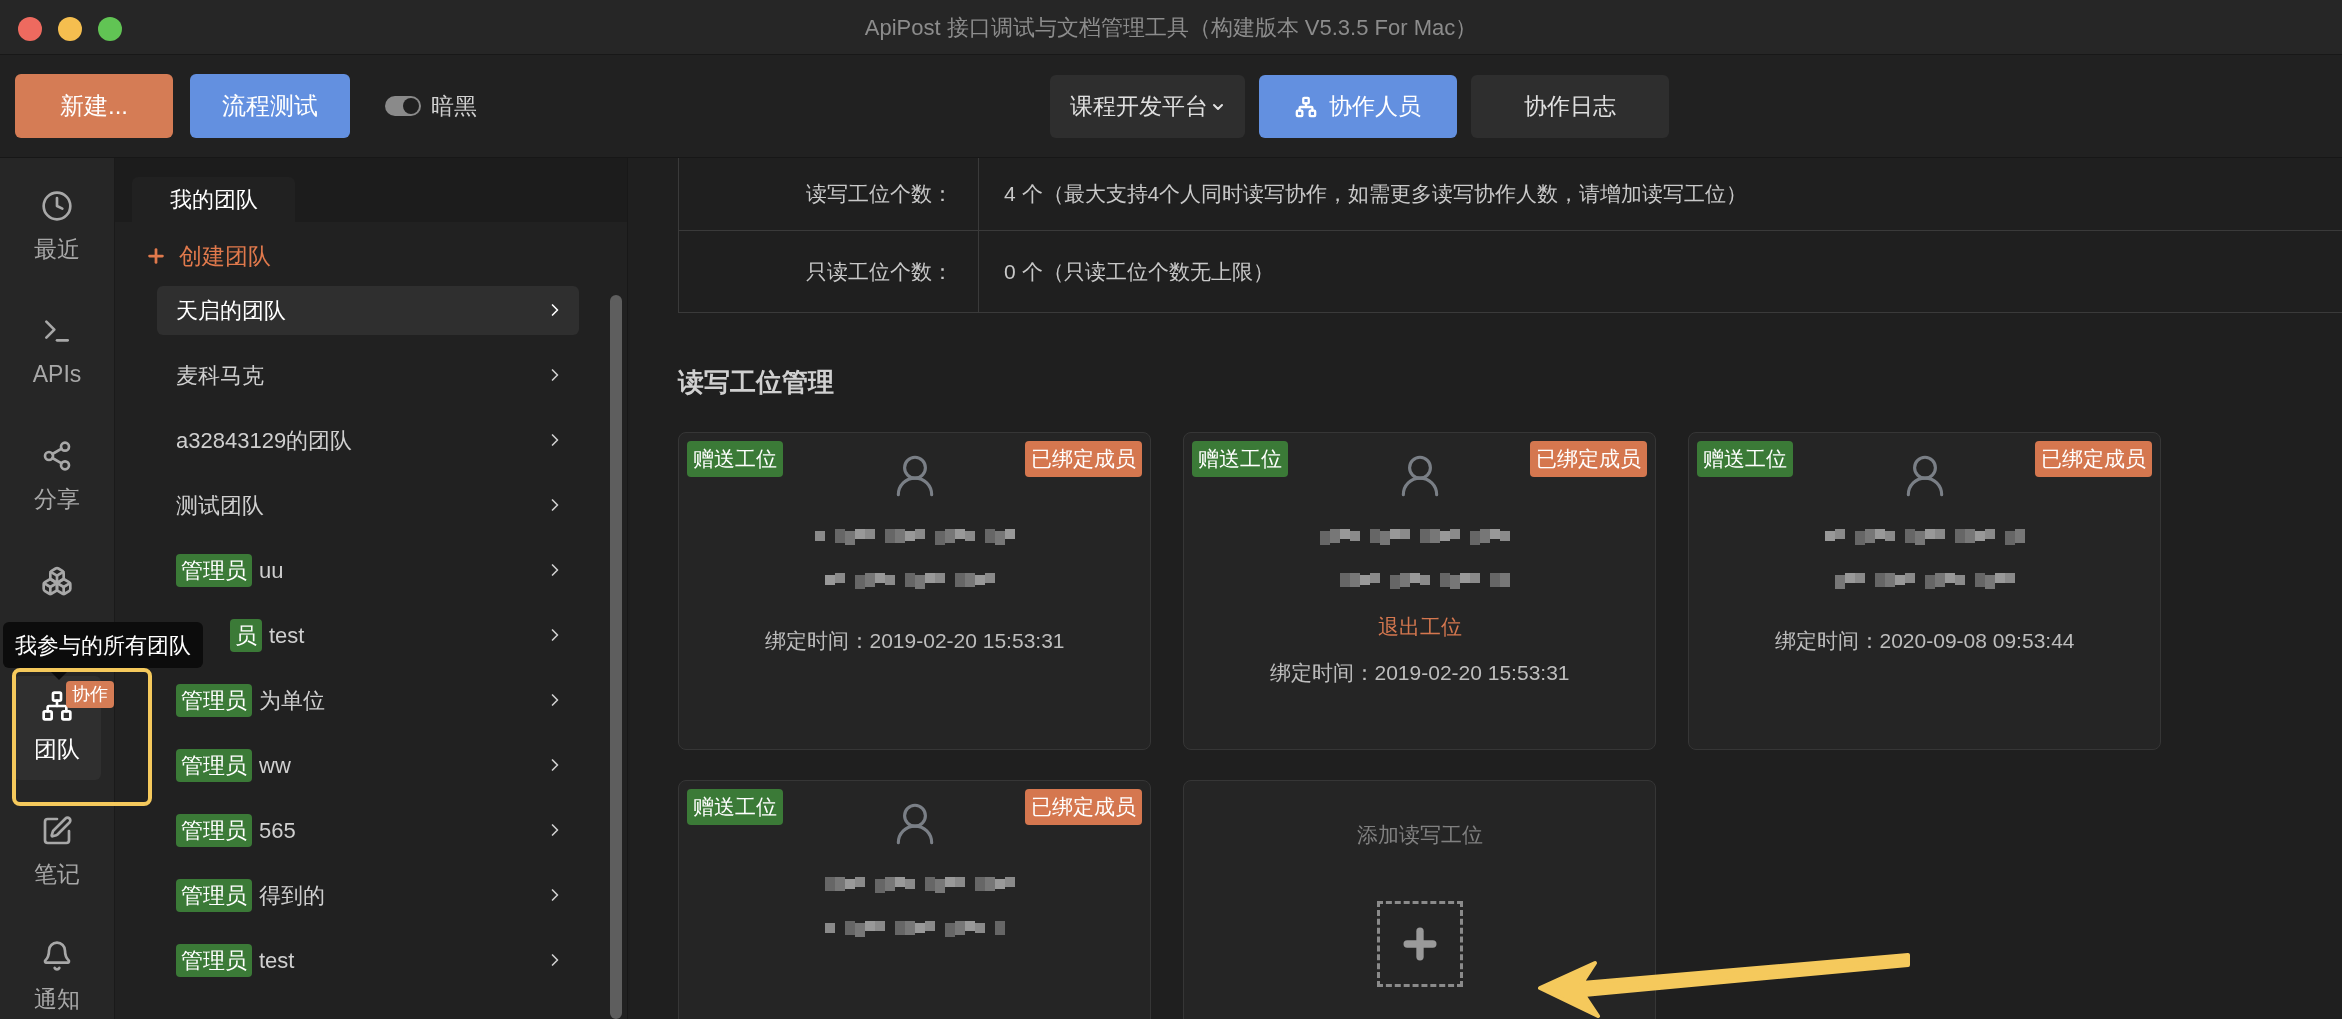 The width and height of the screenshot is (2342, 1019). I want to click on team-name: 得到的, so click(292, 895).